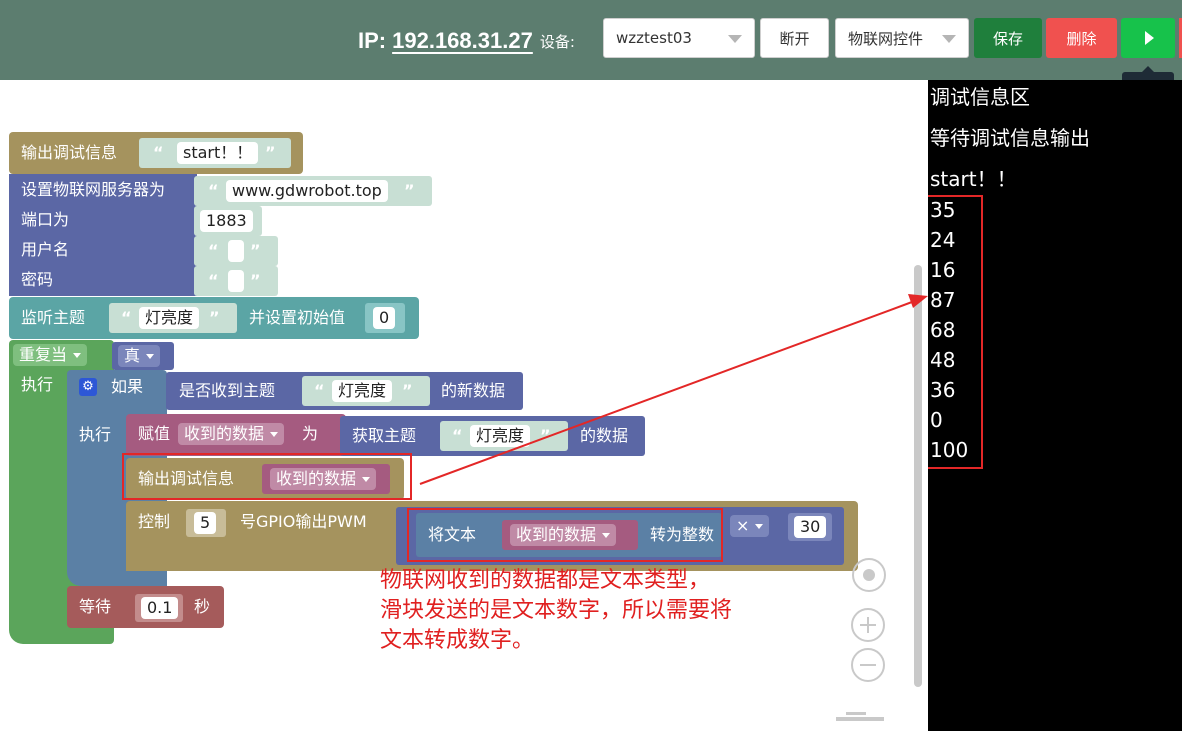 The image size is (1182, 731). Describe the element at coordinates (224, 433) in the screenshot. I see `variable-name: 收到的数据` at that location.